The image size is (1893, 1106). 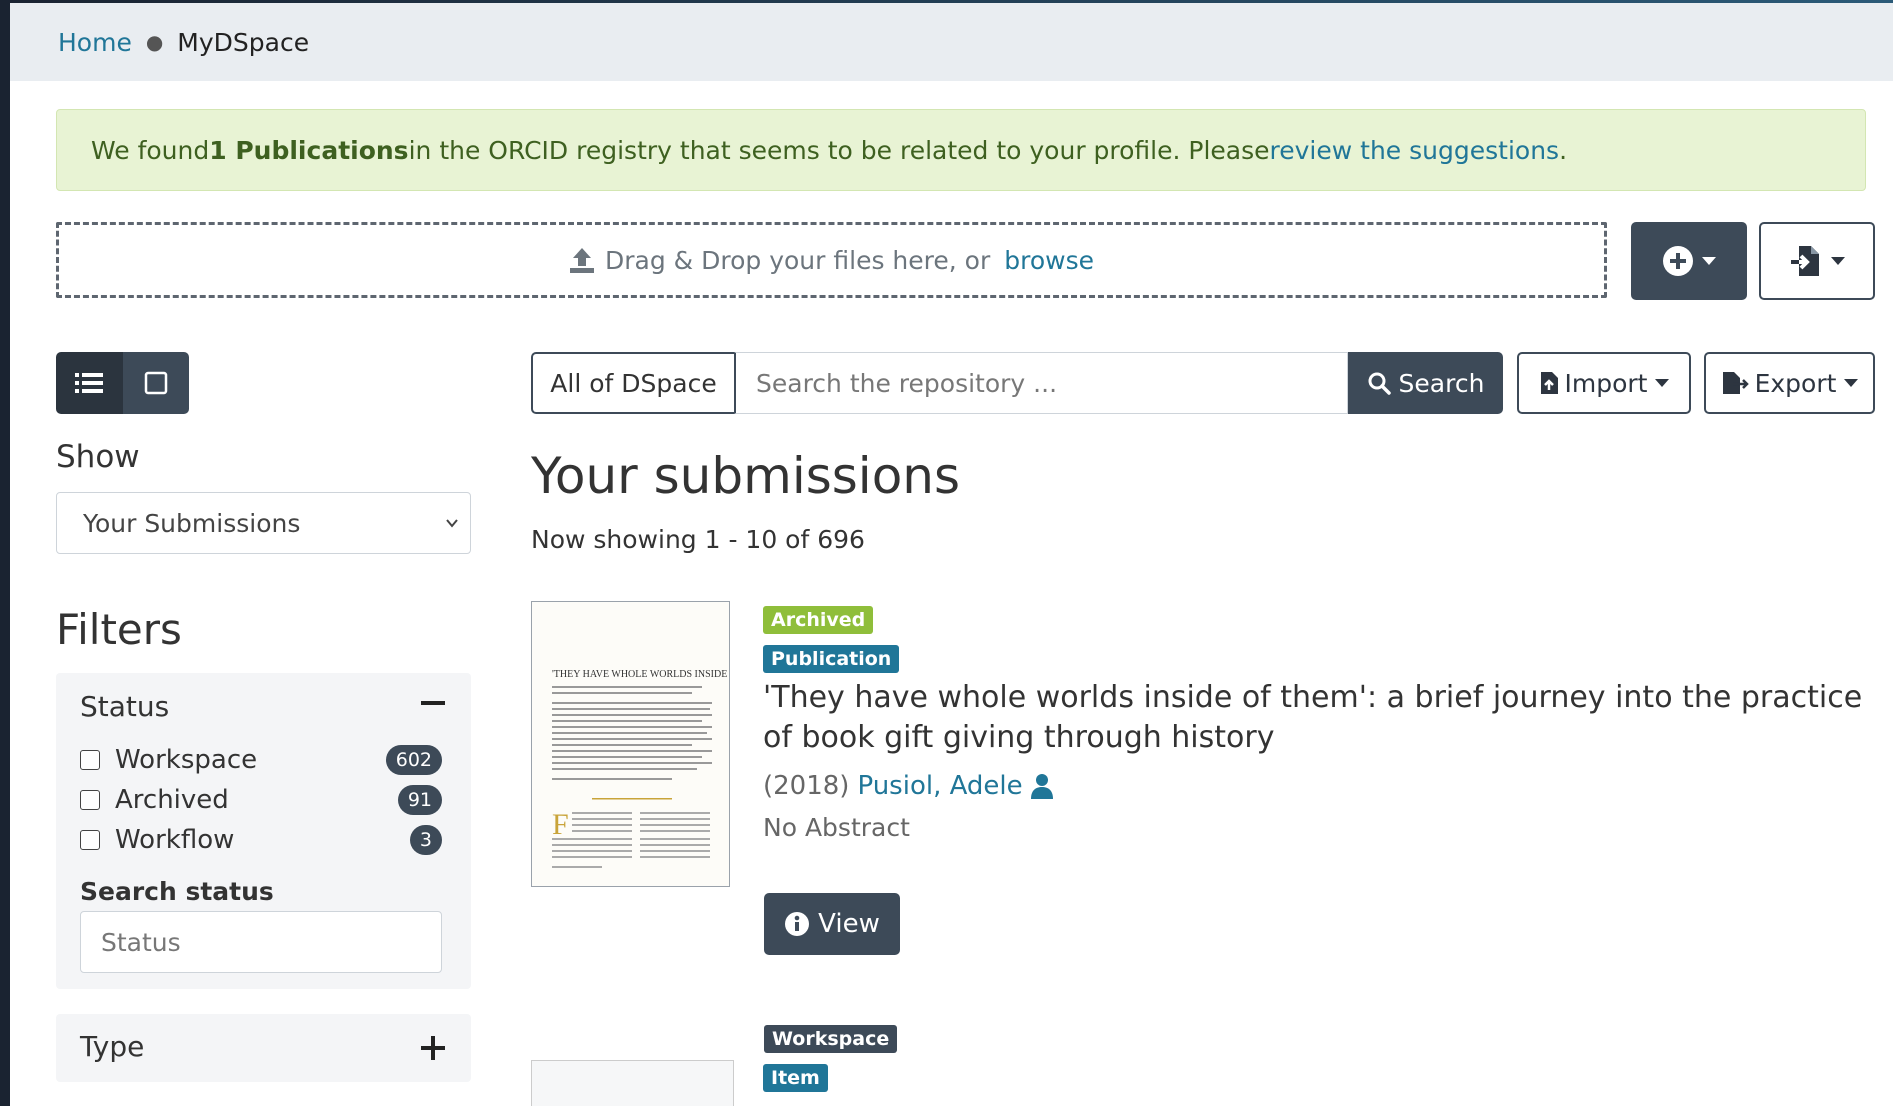 What do you see at coordinates (797, 924) in the screenshot?
I see `info-circle-icon` at bounding box center [797, 924].